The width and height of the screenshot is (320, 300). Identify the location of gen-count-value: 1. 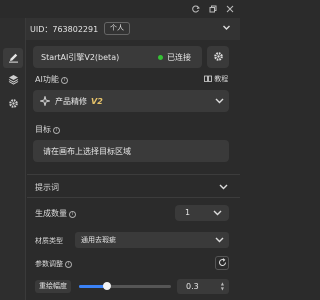
(188, 212).